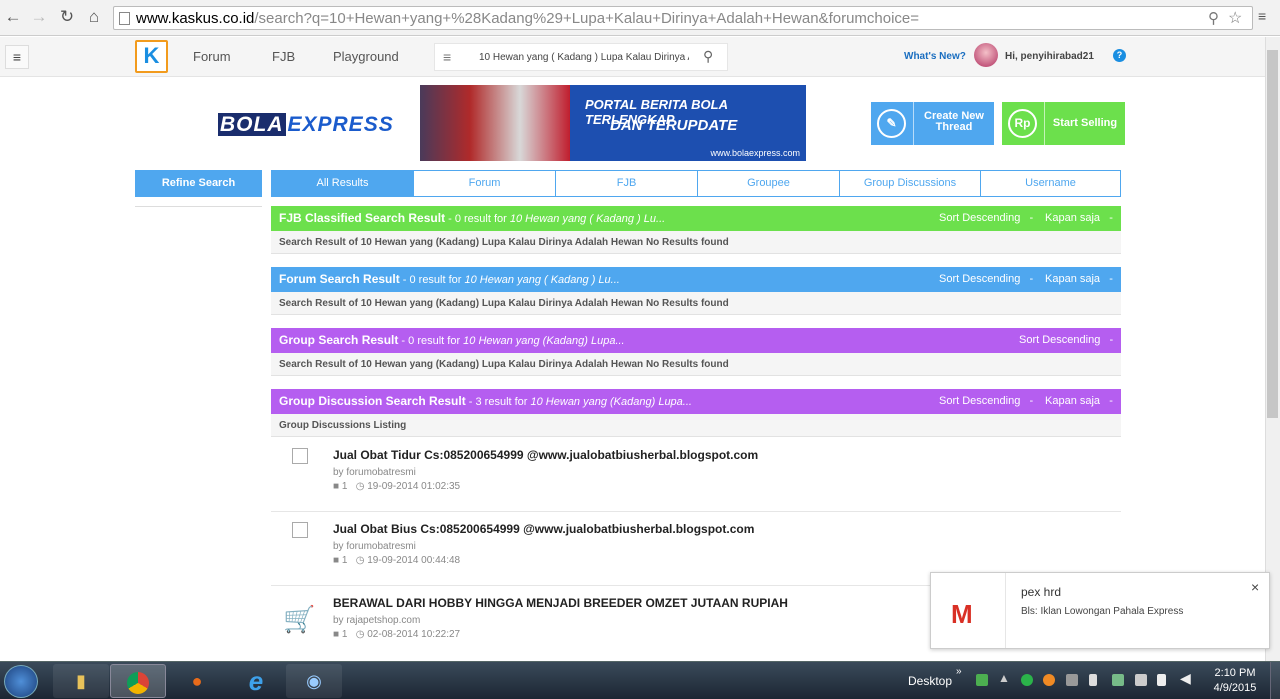 This screenshot has height=699, width=1280. I want to click on fjb-result-title: FJB Classified Search Result, so click(362, 218).